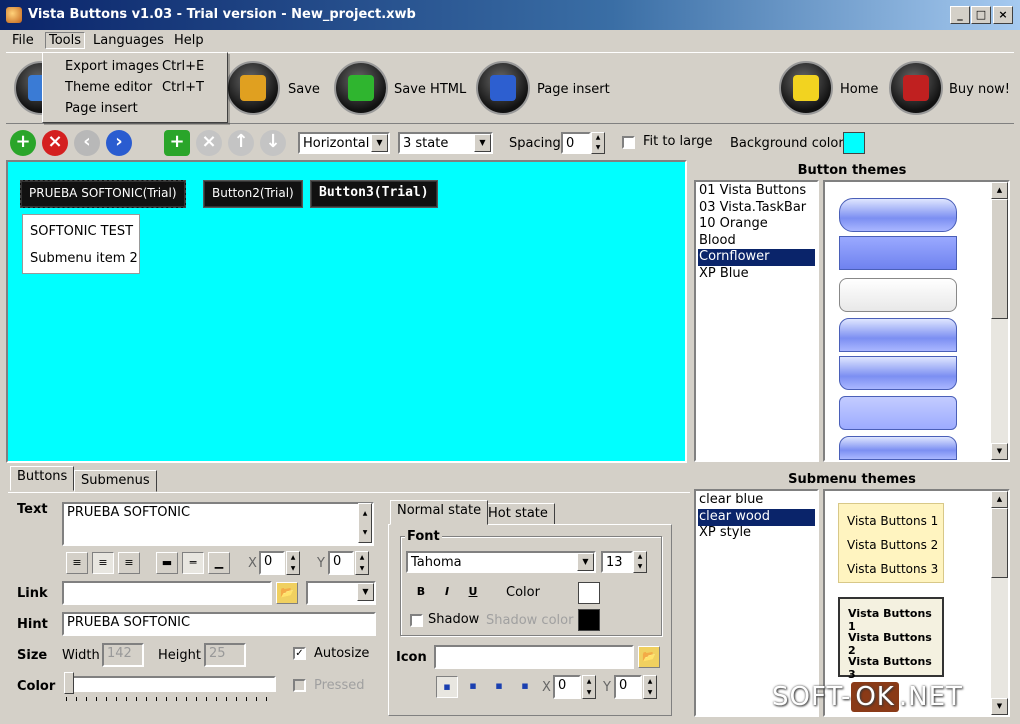 The image size is (1020, 724). Describe the element at coordinates (981, 15) in the screenshot. I see `maximize-button: □` at that location.